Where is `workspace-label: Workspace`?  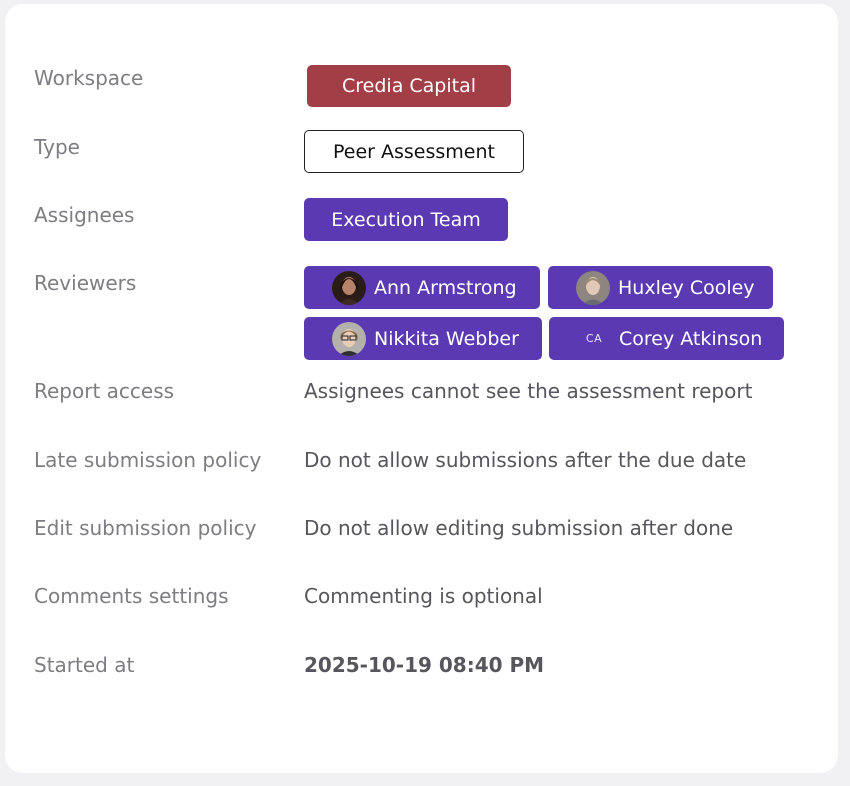
workspace-label: Workspace is located at coordinates (89, 78).